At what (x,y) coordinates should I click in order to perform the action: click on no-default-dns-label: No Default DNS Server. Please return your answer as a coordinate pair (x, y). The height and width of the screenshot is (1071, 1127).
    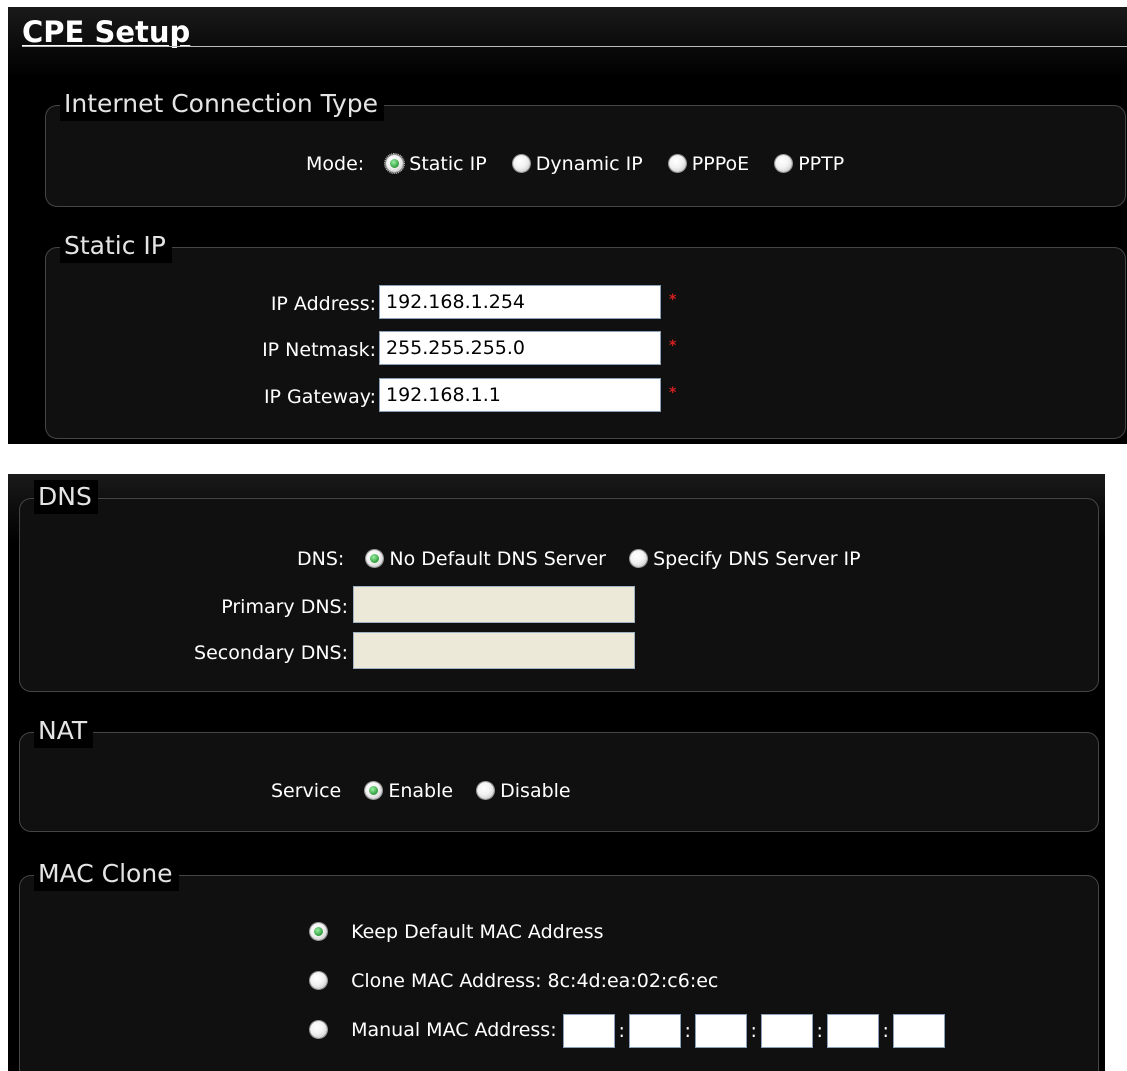
    Looking at the image, I should click on (497, 559).